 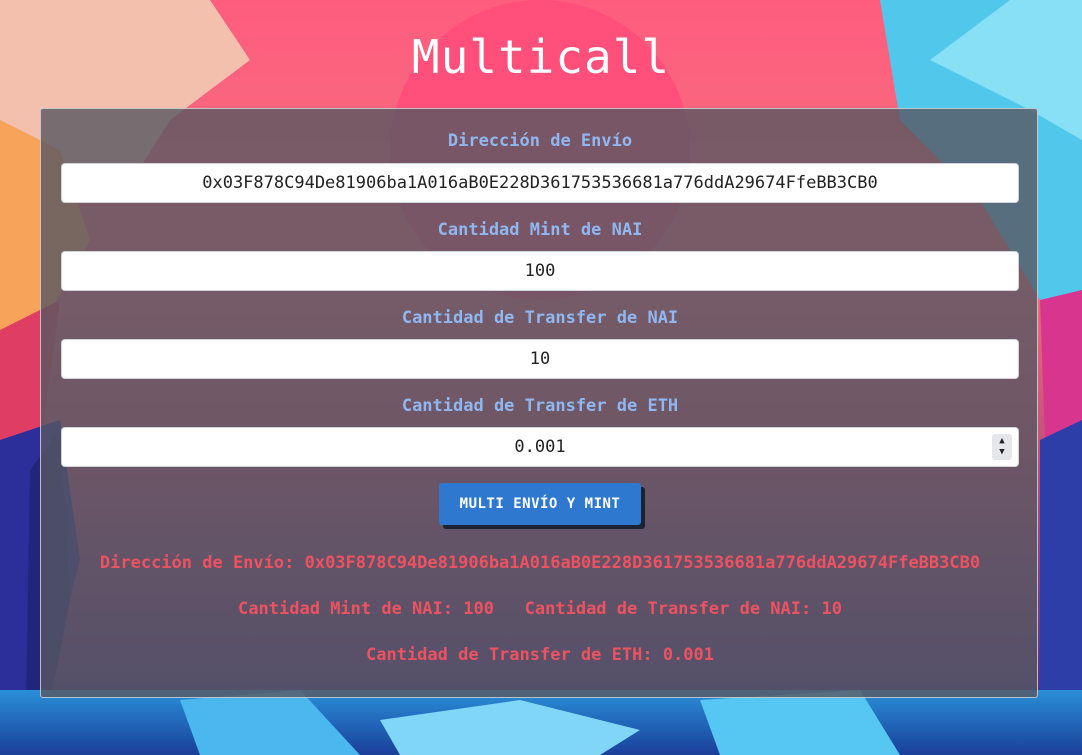 I want to click on multi-send-mint-button: MULTI ENVÍO Y MINT, so click(x=540, y=504).